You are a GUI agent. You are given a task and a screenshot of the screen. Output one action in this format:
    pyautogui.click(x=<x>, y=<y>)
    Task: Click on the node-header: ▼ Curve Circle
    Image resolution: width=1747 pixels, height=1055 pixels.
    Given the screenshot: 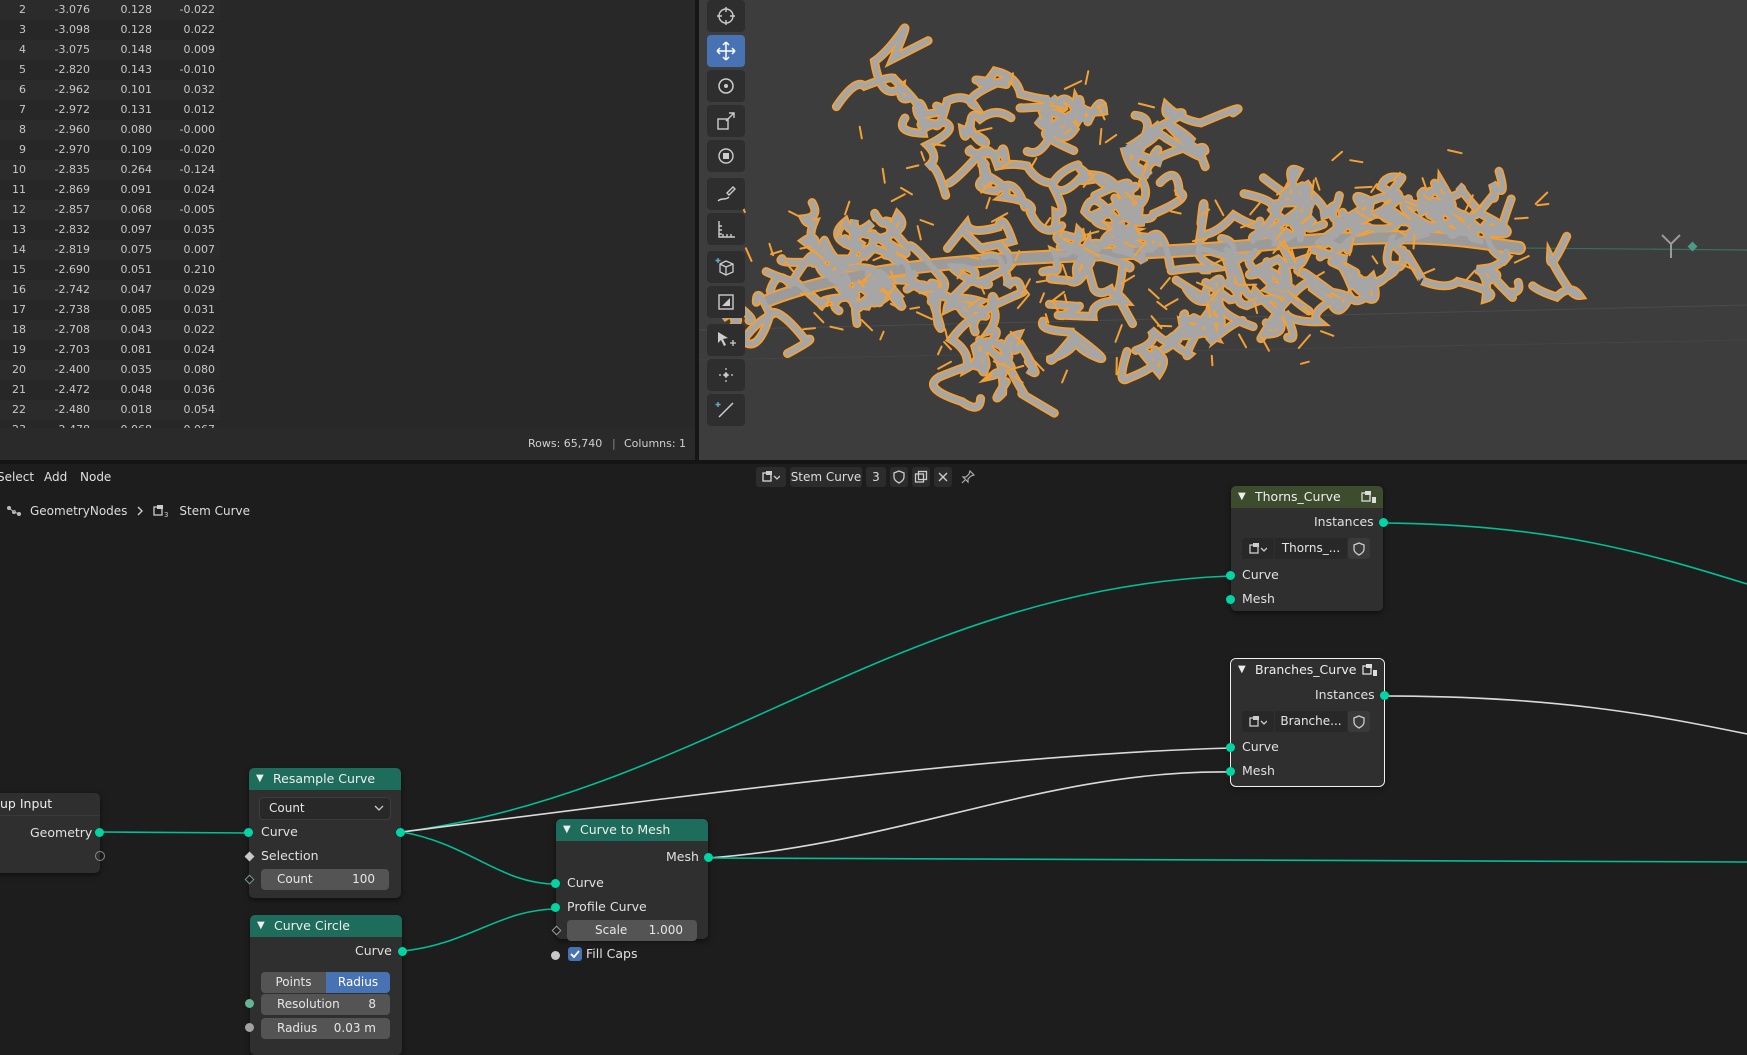 What is the action you would take?
    pyautogui.click(x=326, y=926)
    